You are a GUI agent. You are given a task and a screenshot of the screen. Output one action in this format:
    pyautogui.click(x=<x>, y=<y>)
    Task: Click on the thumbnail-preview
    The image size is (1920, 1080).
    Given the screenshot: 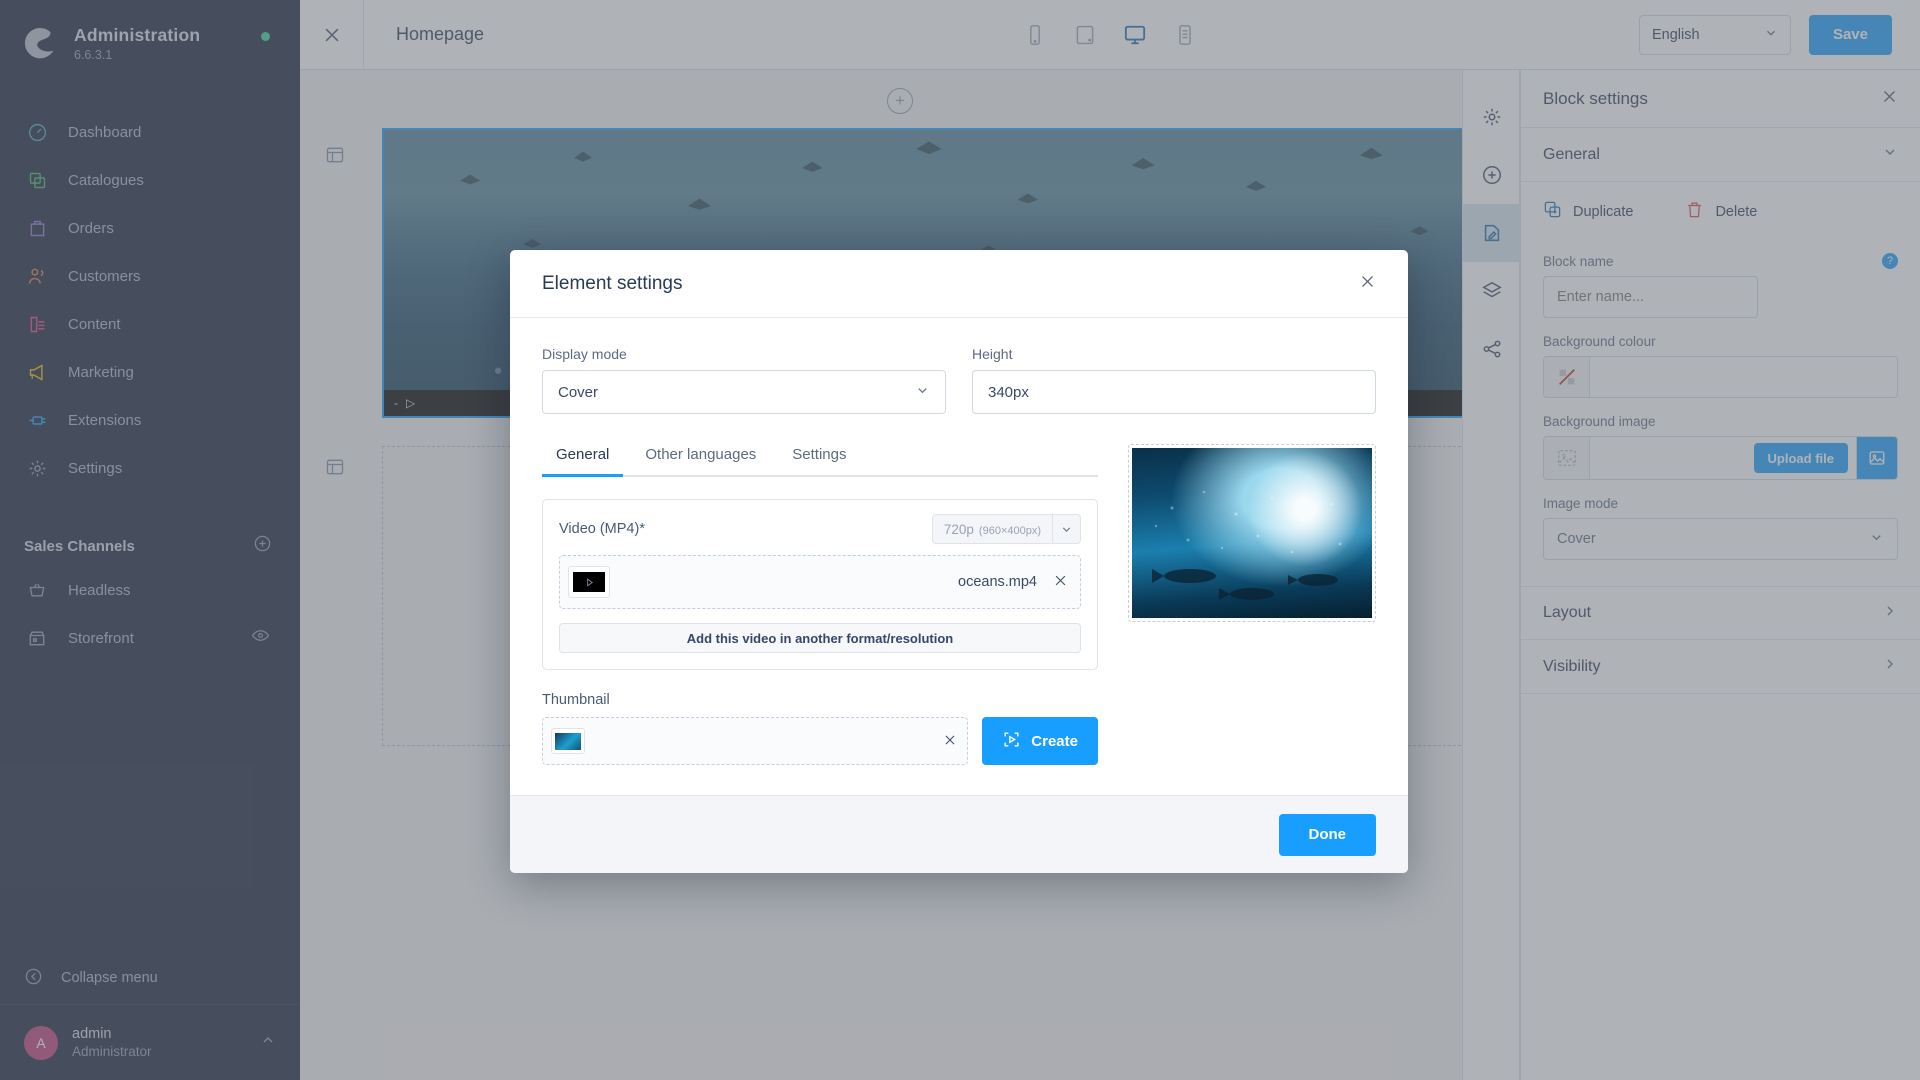 What is the action you would take?
    pyautogui.click(x=568, y=741)
    